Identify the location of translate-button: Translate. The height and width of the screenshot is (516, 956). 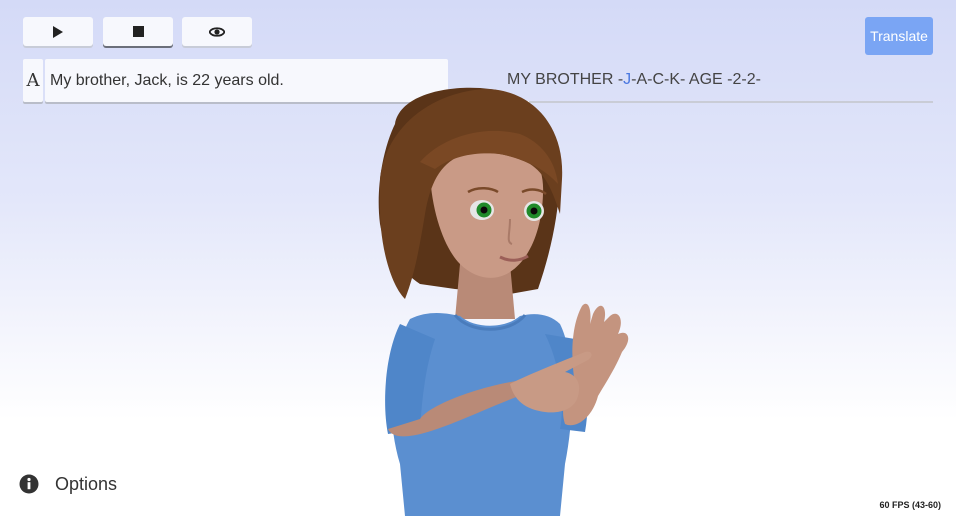
(899, 36).